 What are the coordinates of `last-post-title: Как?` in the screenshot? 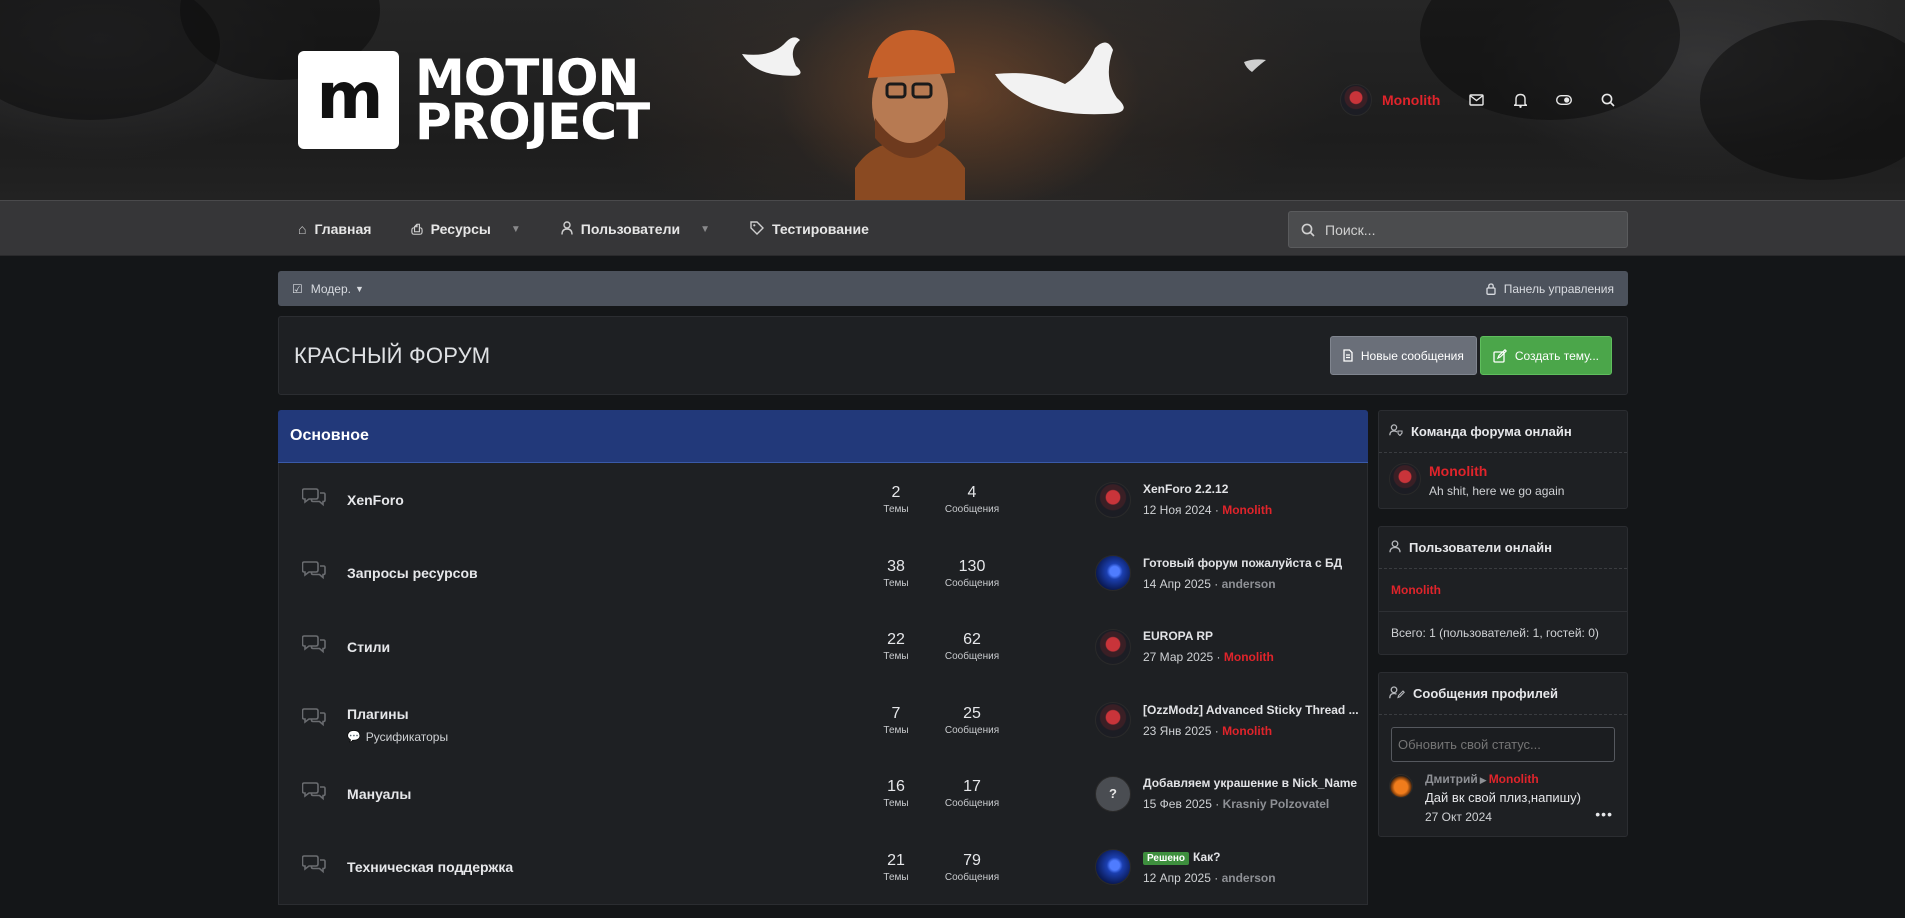 It's located at (1206, 857).